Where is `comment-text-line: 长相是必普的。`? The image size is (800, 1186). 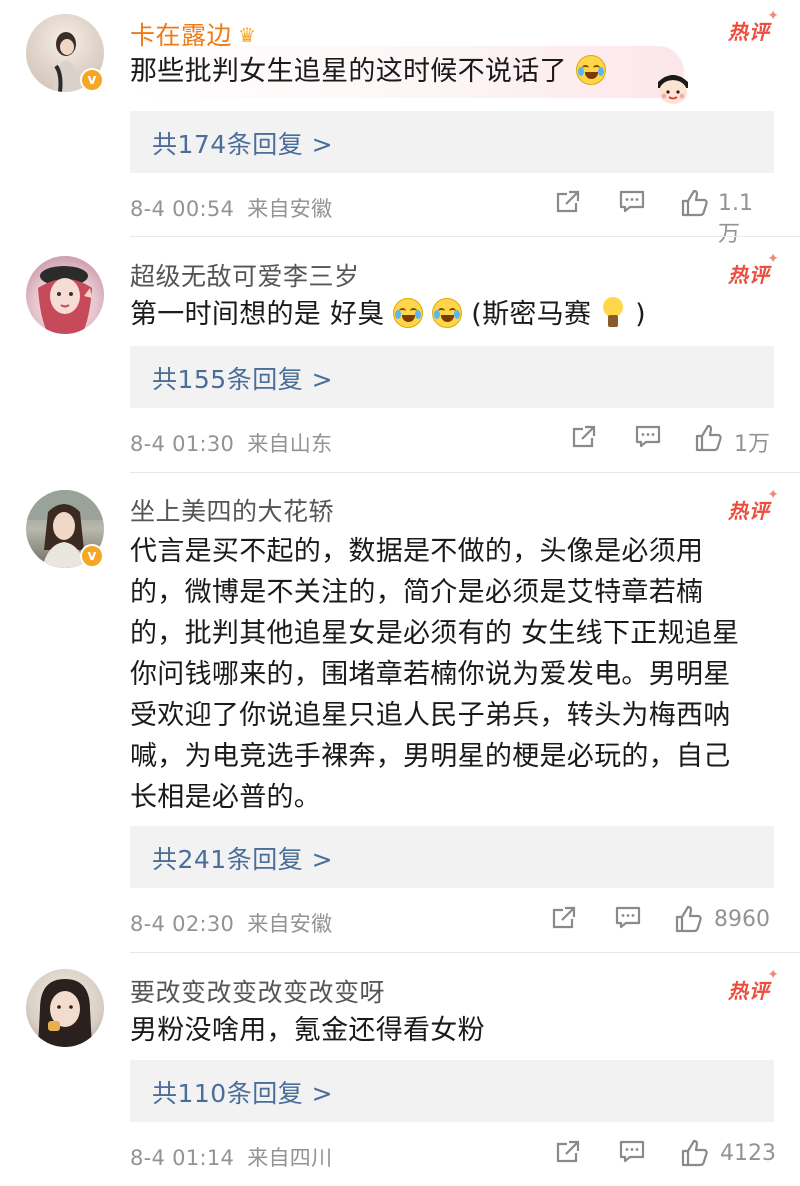
comment-text-line: 长相是必普的。 is located at coordinates (226, 797).